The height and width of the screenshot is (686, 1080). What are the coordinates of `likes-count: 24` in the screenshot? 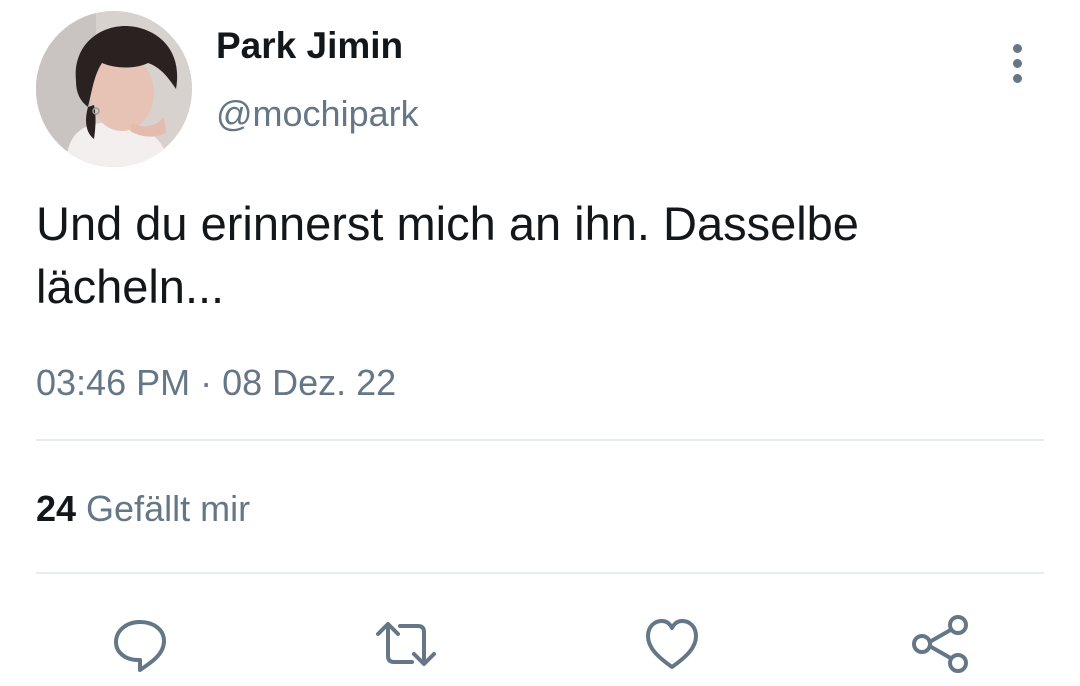 It's located at (56, 508).